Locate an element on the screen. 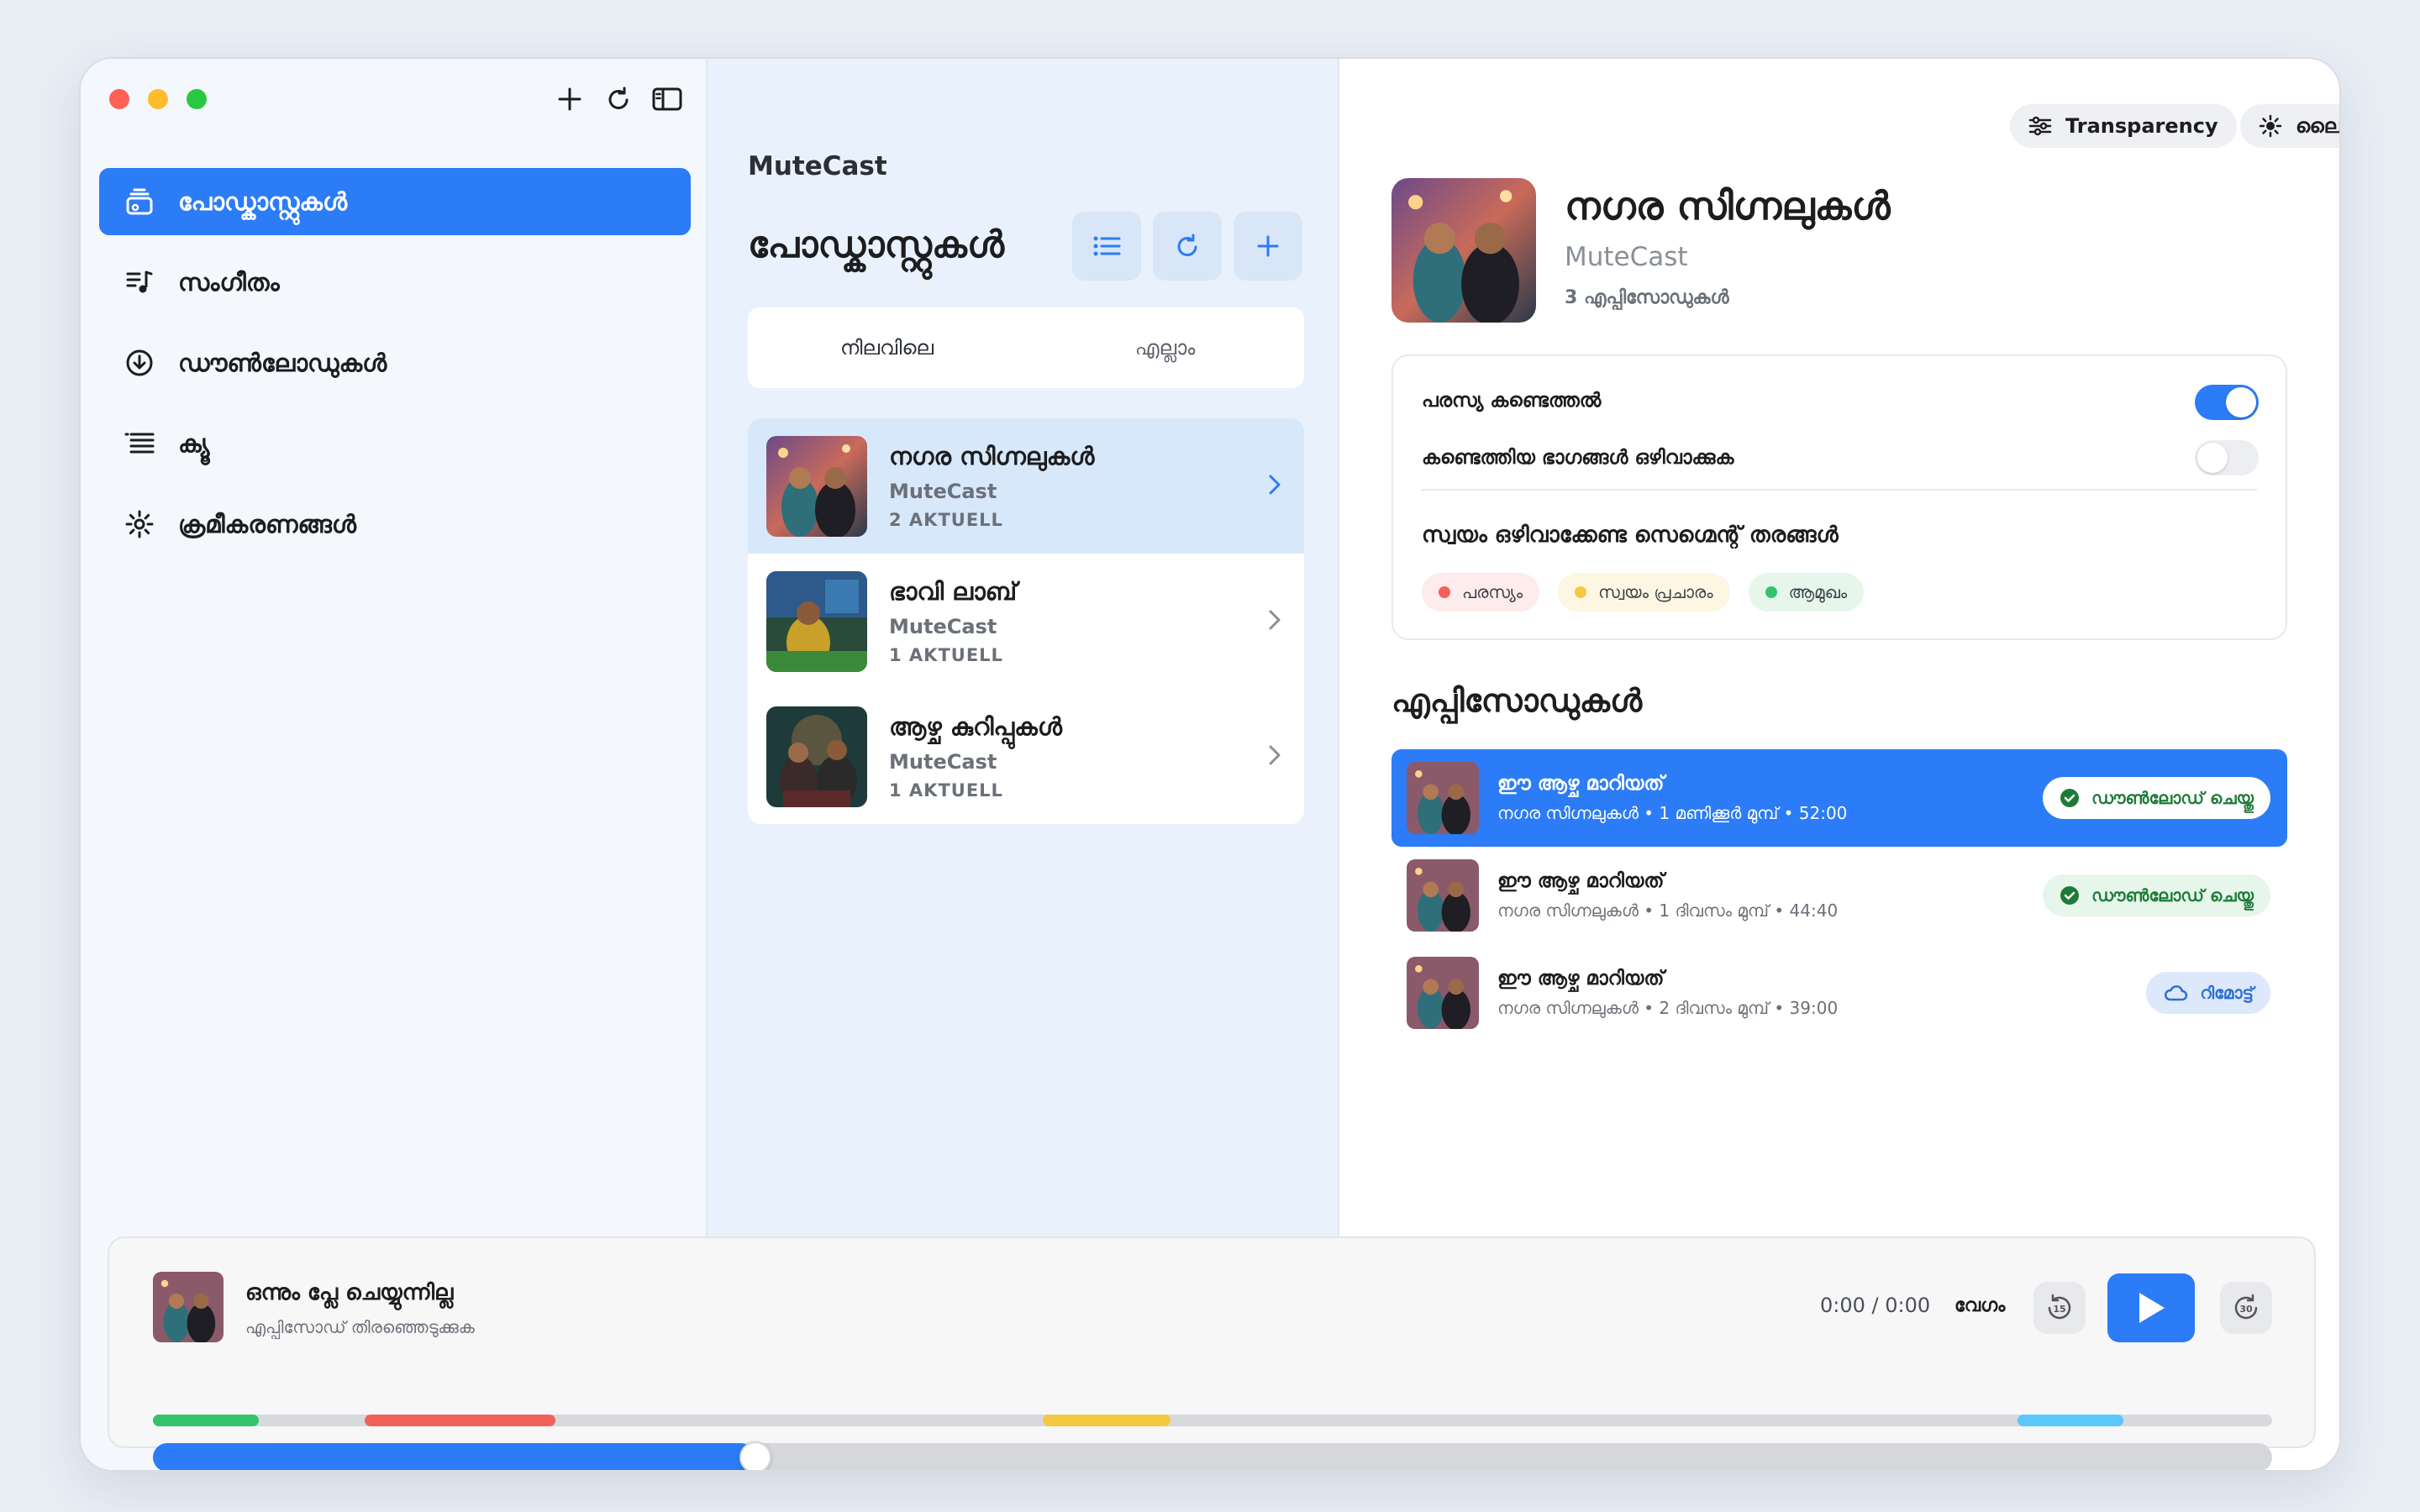  refresh-podcasts-button is located at coordinates (1187, 246).